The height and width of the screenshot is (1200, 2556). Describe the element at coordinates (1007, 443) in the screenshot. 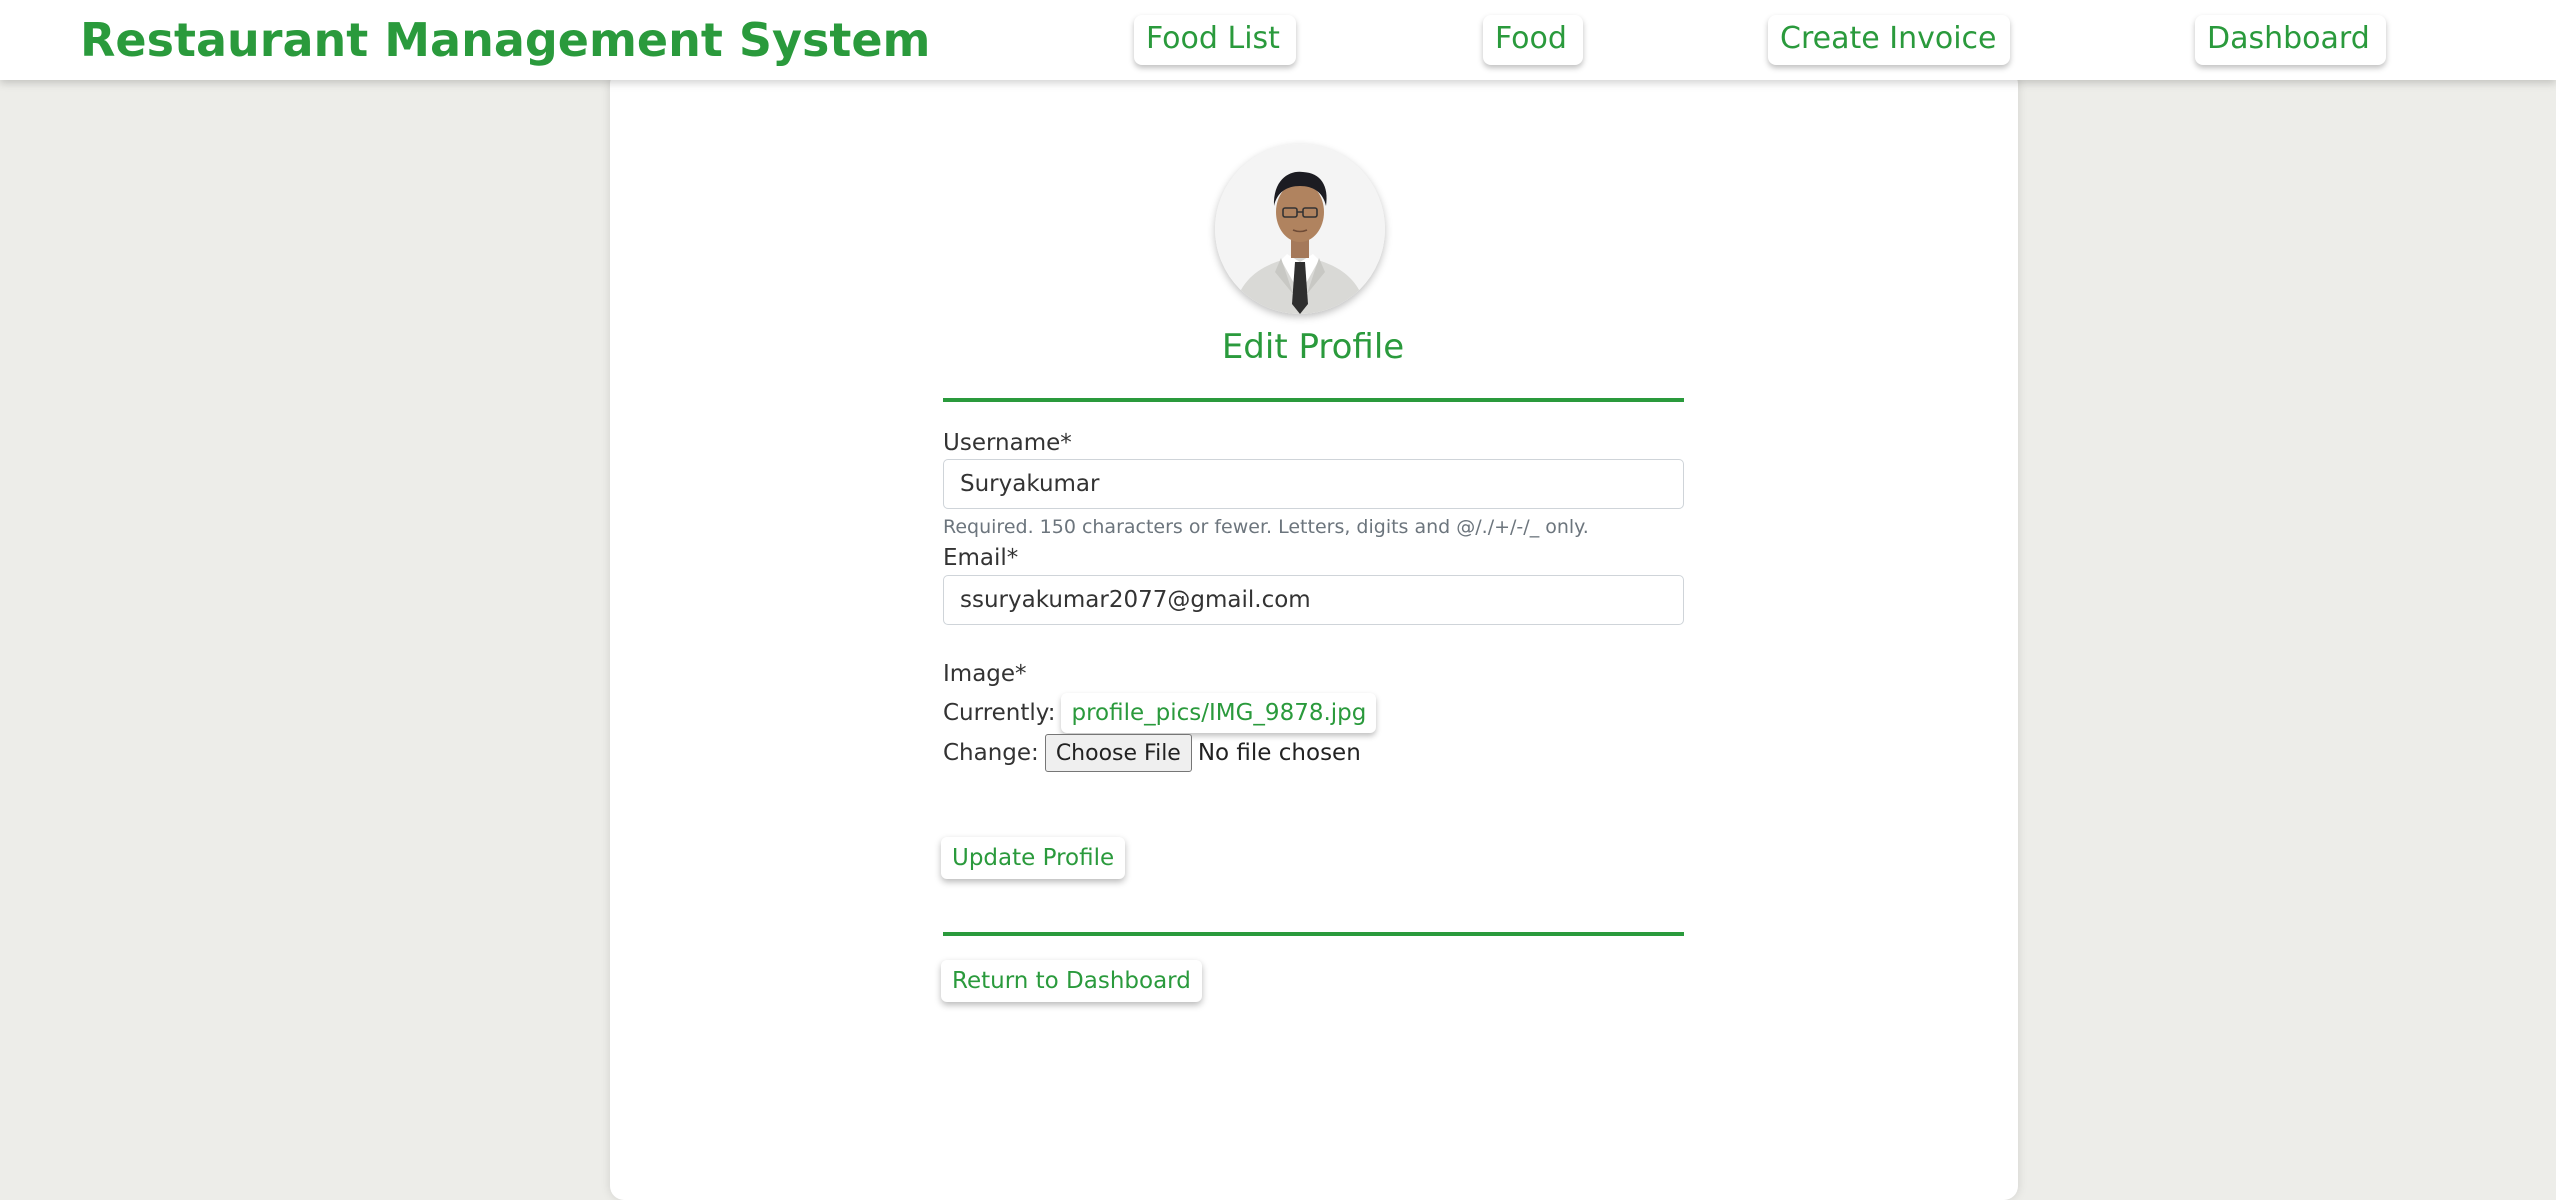

I see `username-label: Username*` at that location.